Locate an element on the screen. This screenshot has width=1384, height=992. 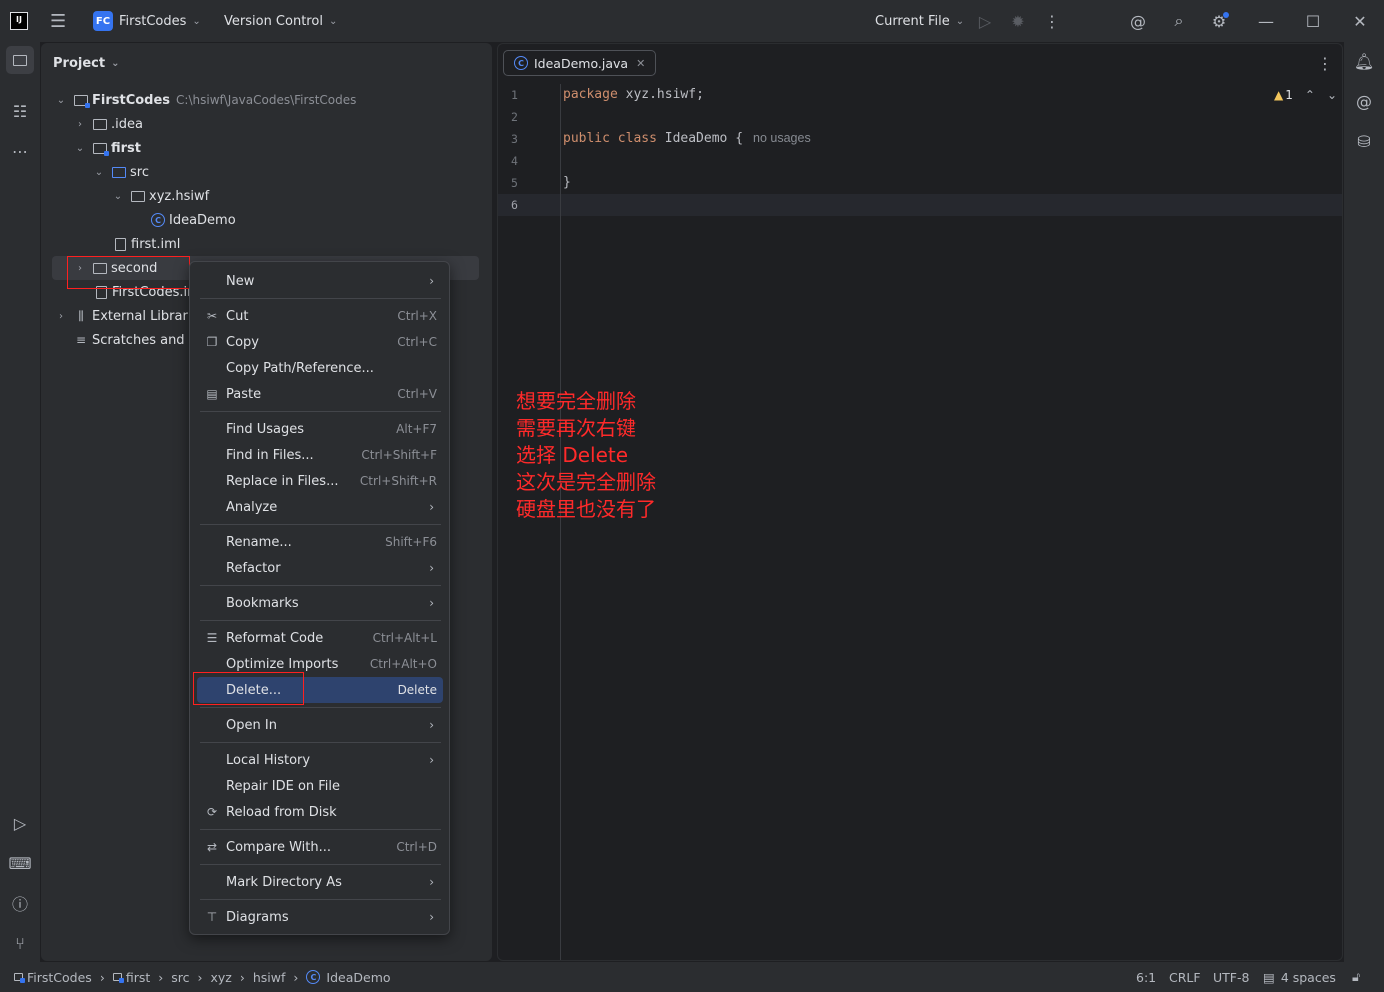
minimize-icon: — is located at coordinates (1266, 21).